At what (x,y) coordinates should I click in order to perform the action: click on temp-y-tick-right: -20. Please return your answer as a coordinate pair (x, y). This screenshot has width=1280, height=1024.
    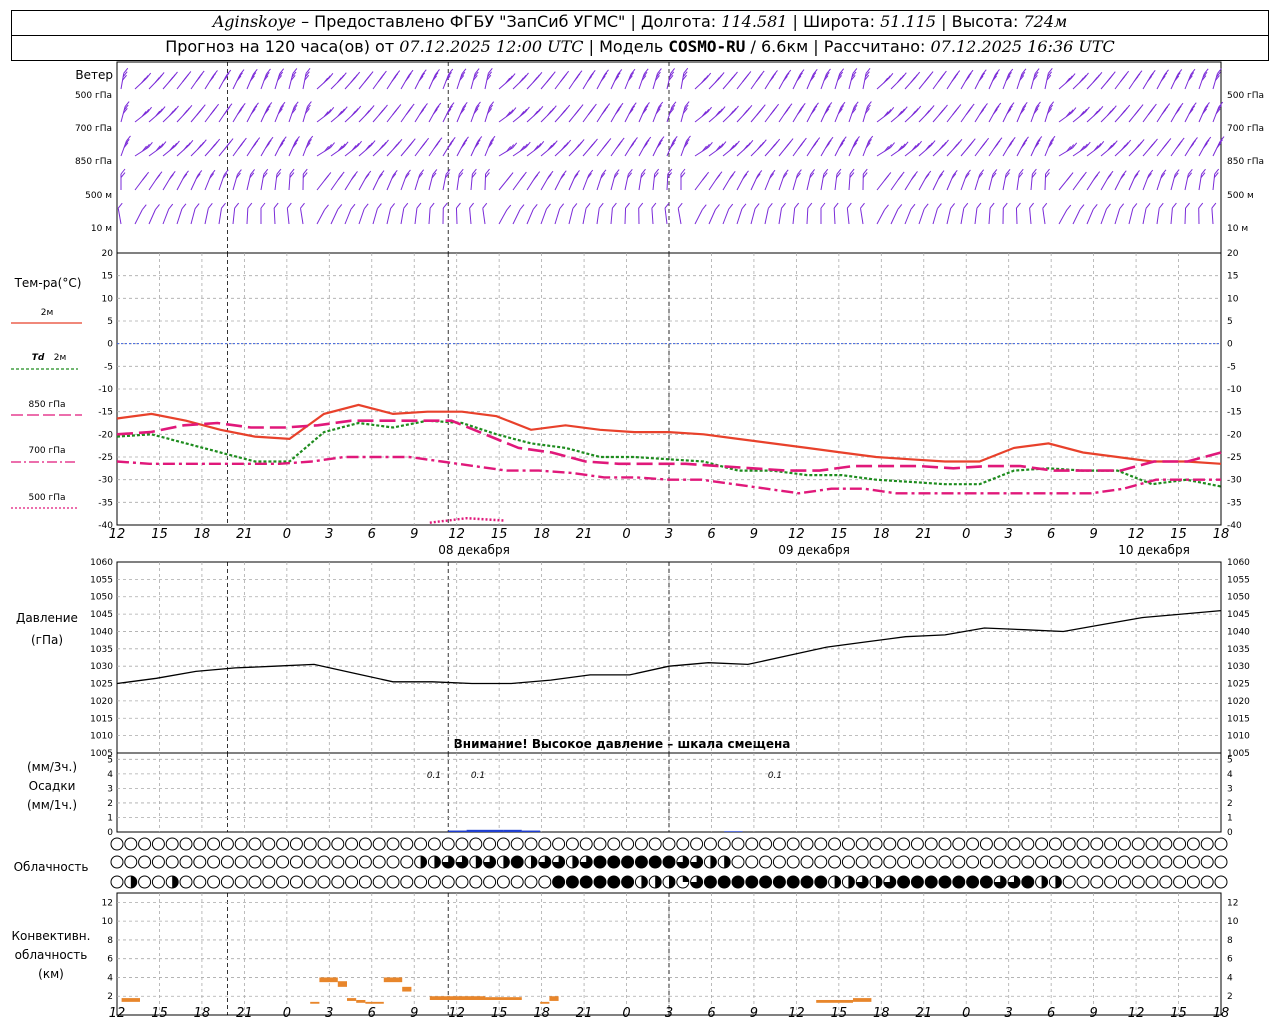
    Looking at the image, I should click on (1234, 435).